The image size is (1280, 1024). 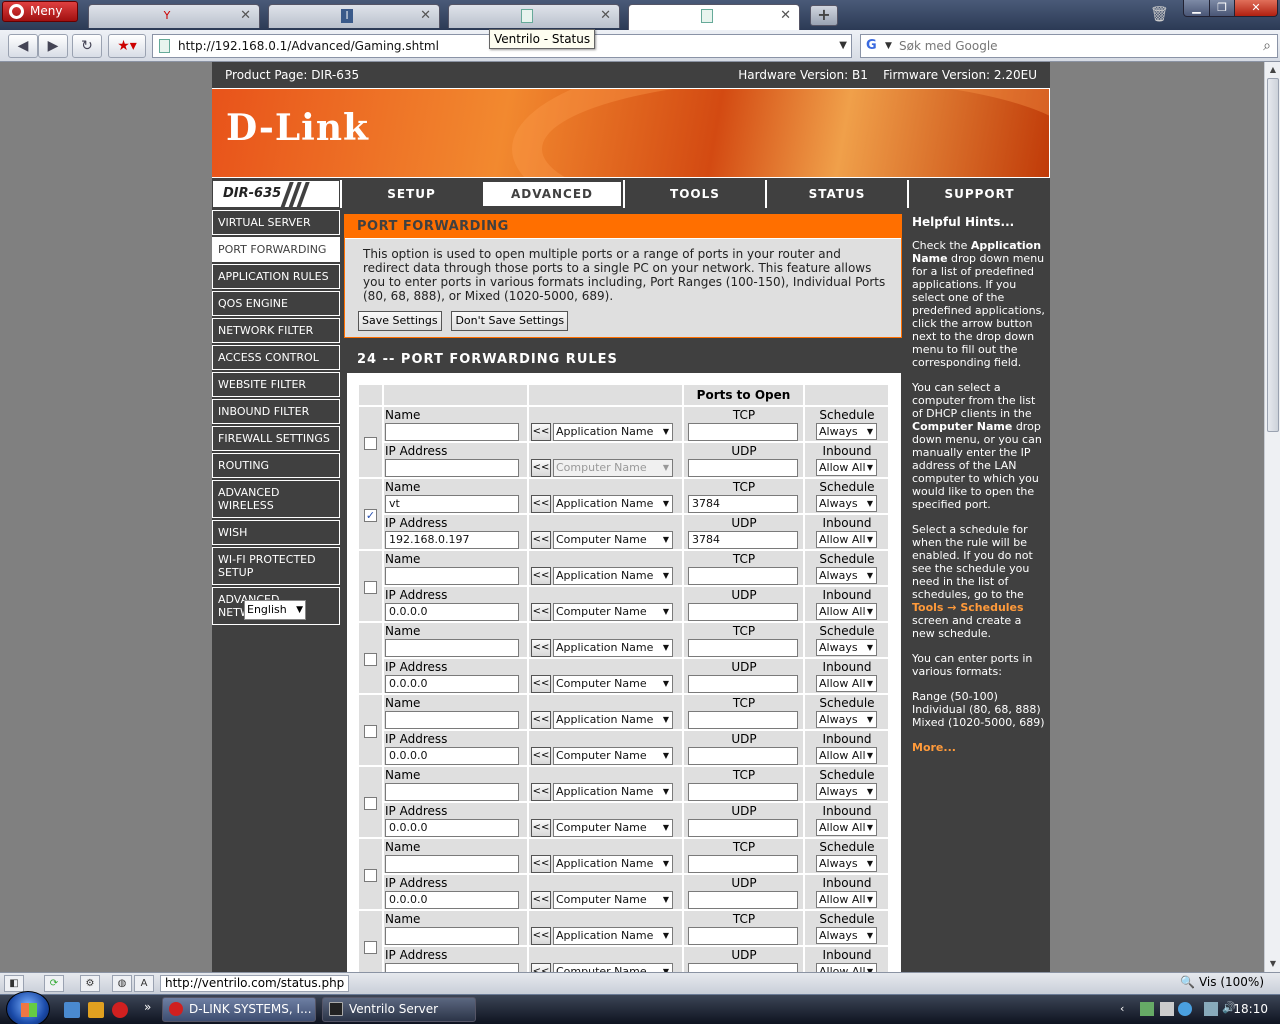 I want to click on language-select: English ▼, so click(x=275, y=610).